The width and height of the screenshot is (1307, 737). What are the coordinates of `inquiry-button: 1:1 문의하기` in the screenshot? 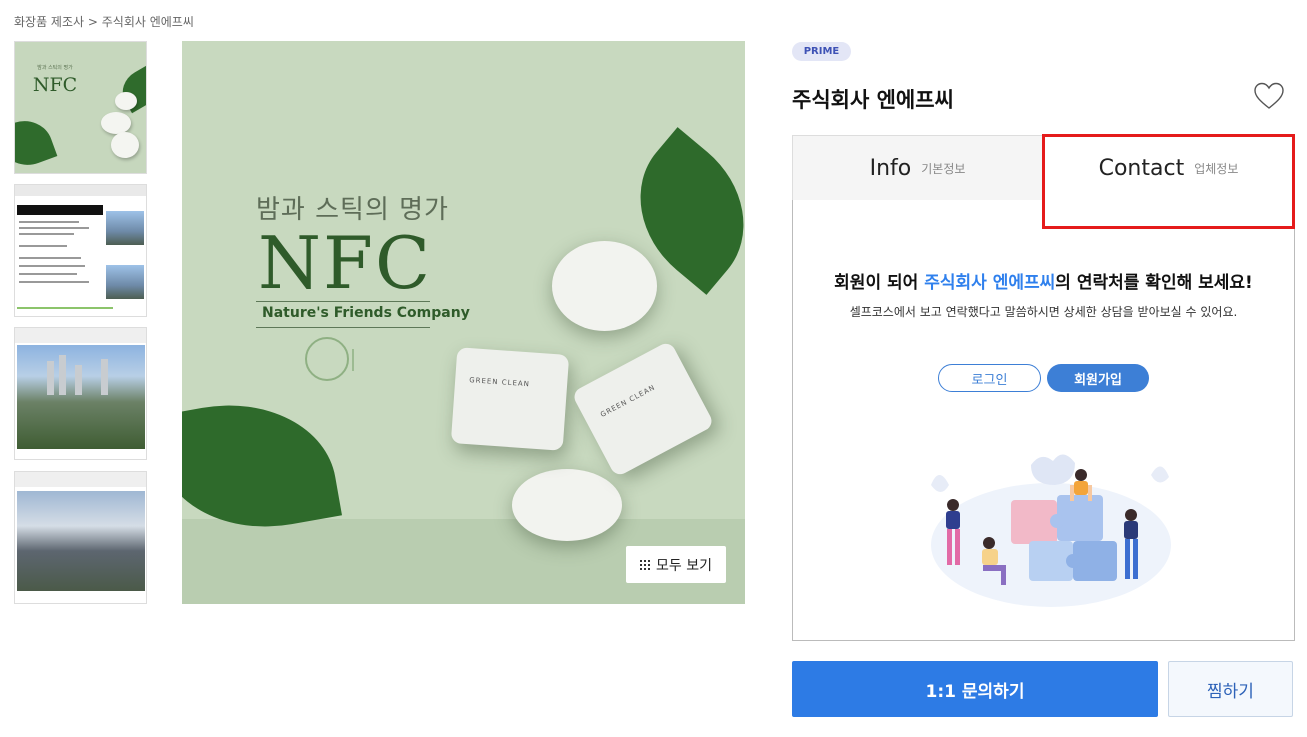 It's located at (975, 689).